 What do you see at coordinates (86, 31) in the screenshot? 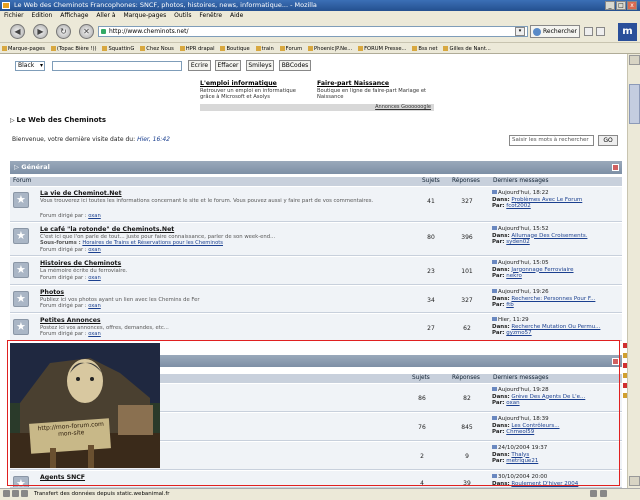
I see `stop-icon: ✕` at bounding box center [86, 31].